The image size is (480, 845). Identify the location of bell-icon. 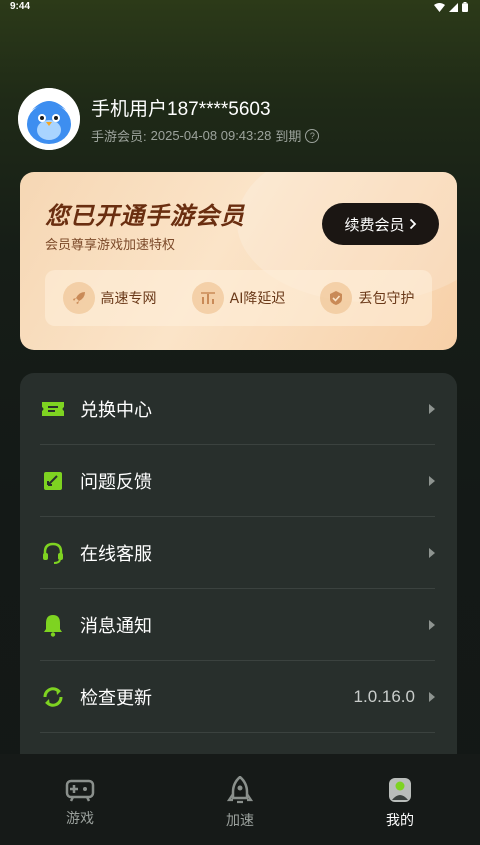
(53, 625).